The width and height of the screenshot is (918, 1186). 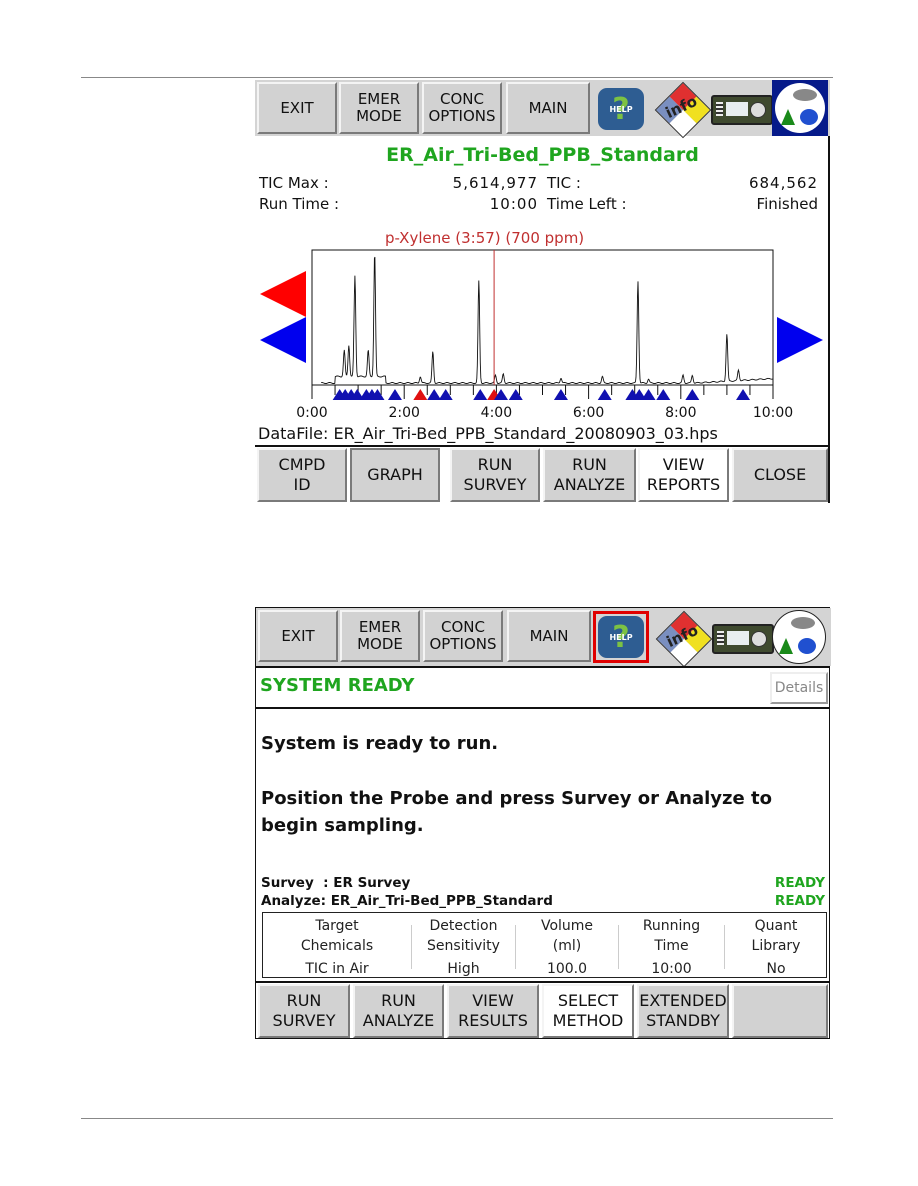 I want to click on select-method-button: SELECT METHOD, so click(x=588, y=1011).